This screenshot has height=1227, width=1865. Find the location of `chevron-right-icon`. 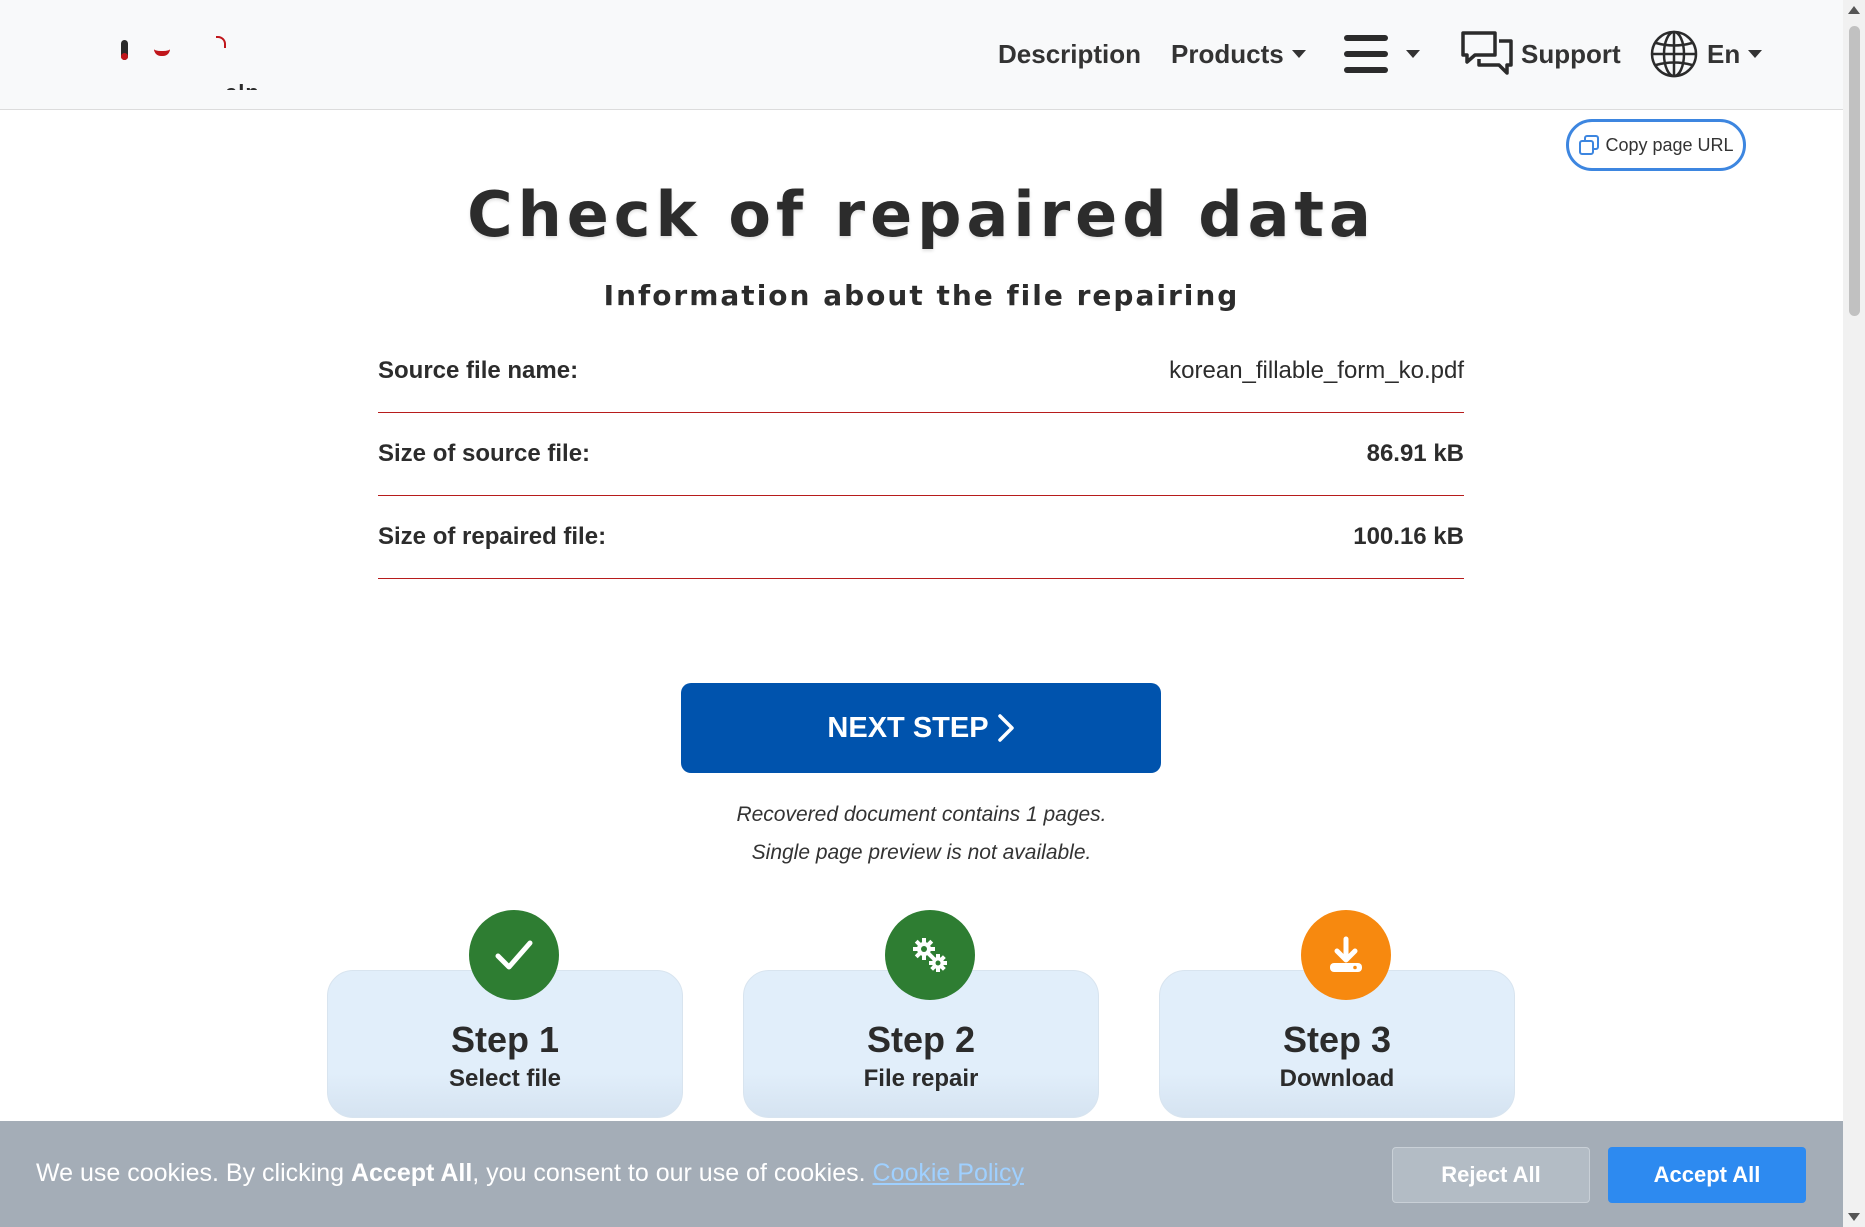

chevron-right-icon is located at coordinates (1005, 728).